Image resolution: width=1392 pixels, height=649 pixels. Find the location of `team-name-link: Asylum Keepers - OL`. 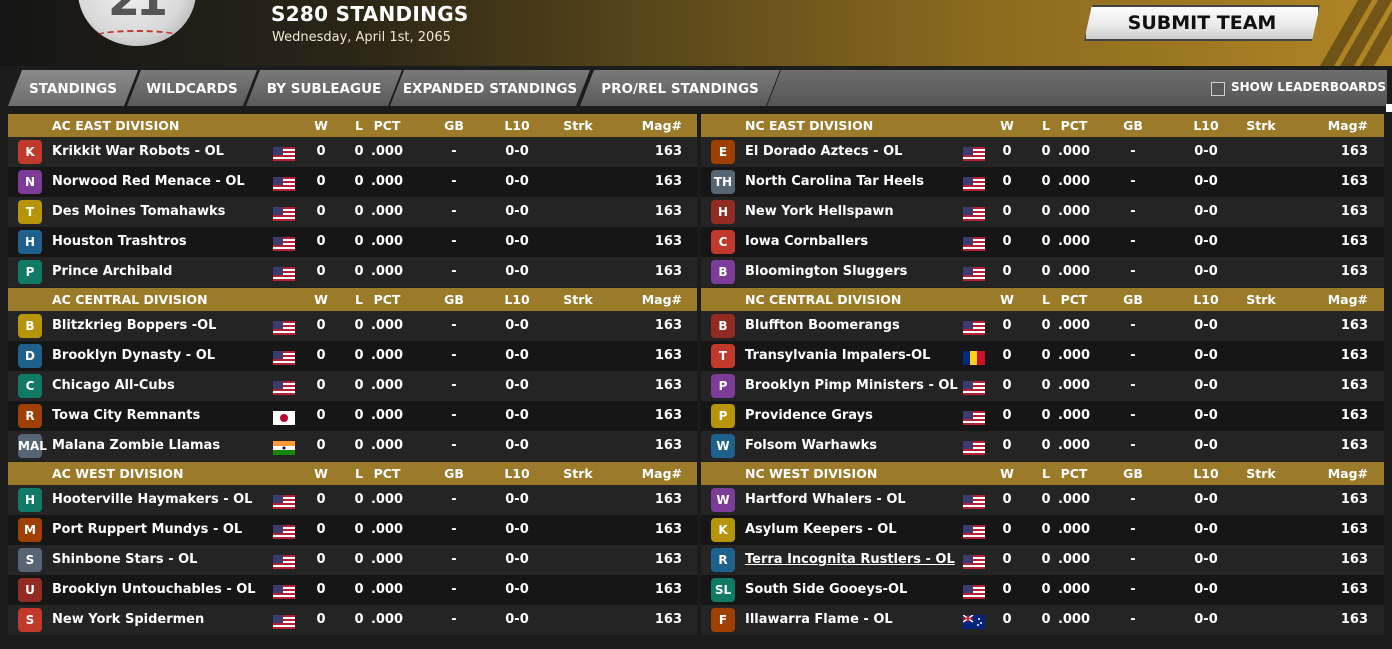

team-name-link: Asylum Keepers - OL is located at coordinates (821, 529).